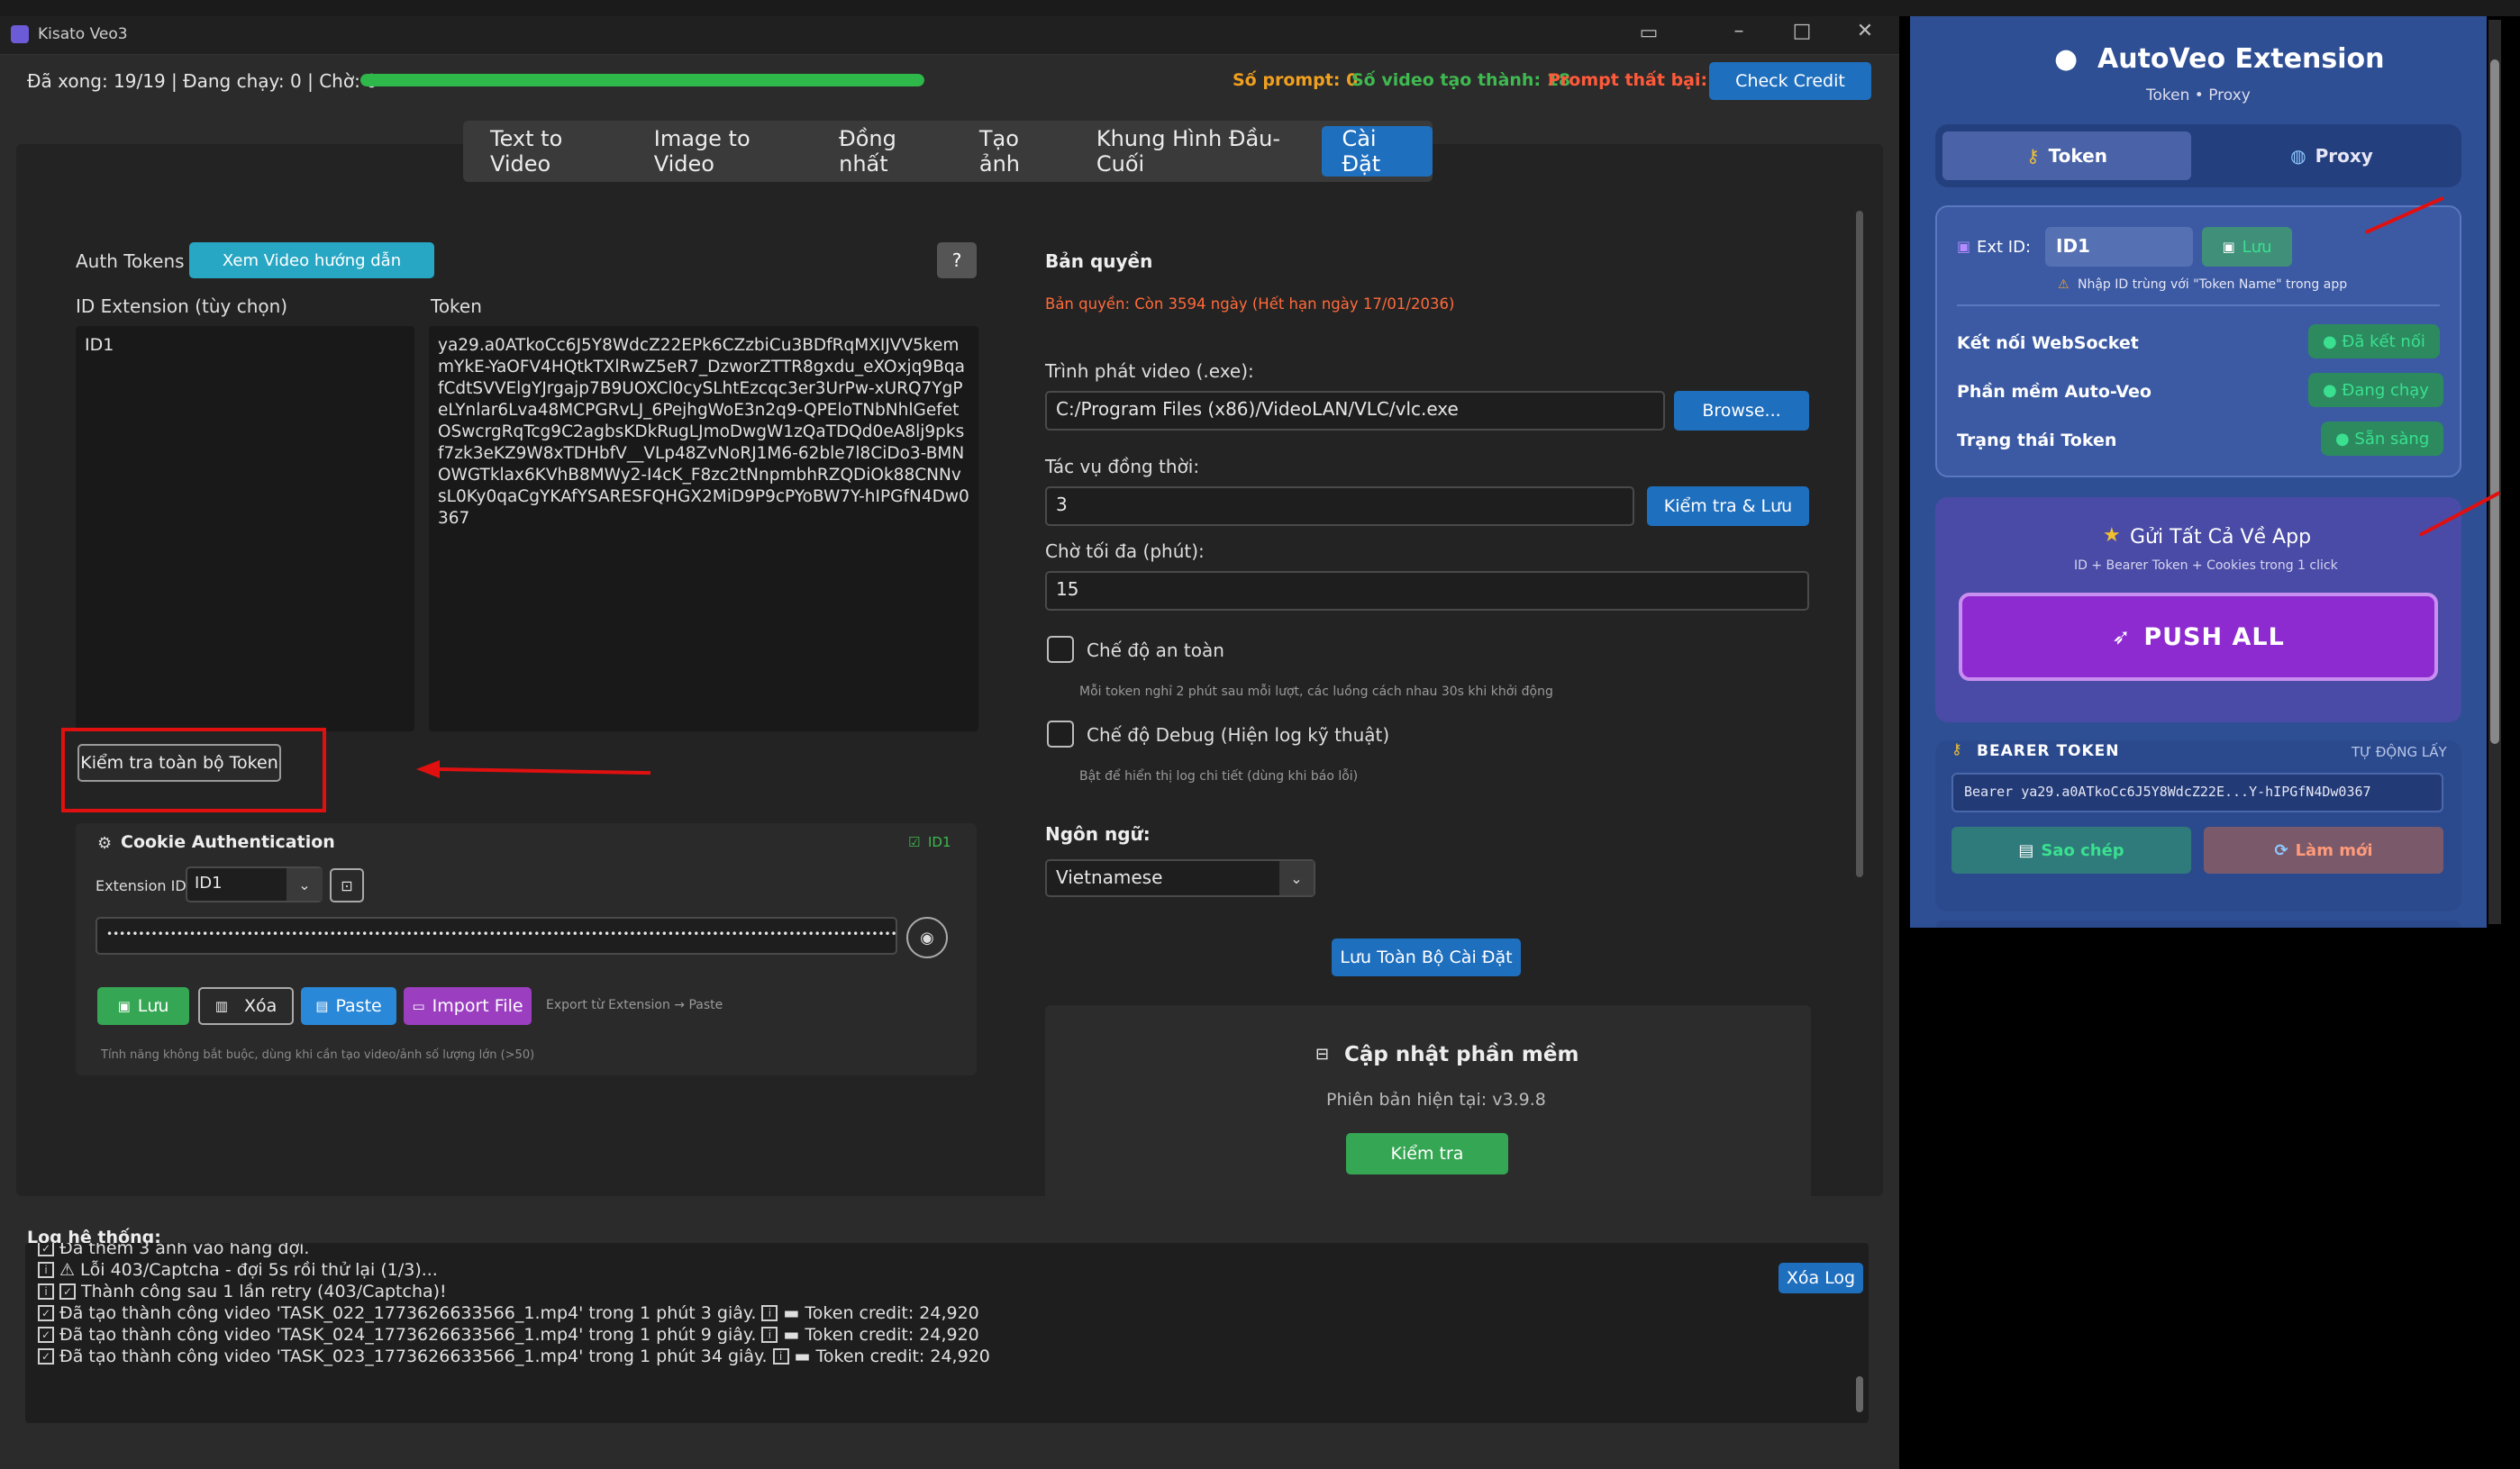 The image size is (2520, 1469). What do you see at coordinates (2048, 343) in the screenshot?
I see `websocket-label: Kết nối WebSocket` at bounding box center [2048, 343].